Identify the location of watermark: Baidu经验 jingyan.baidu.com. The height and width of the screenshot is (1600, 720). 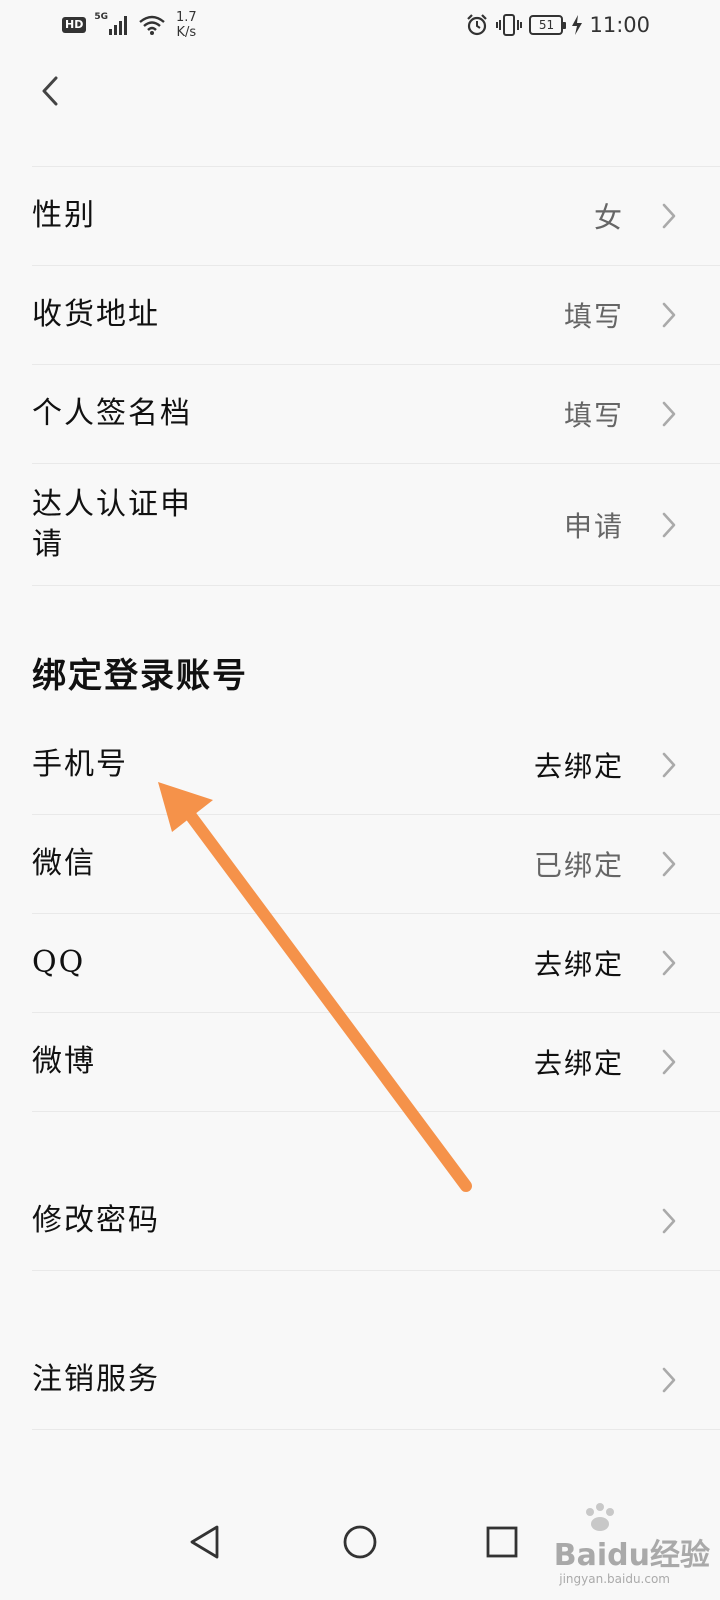
(620, 1548).